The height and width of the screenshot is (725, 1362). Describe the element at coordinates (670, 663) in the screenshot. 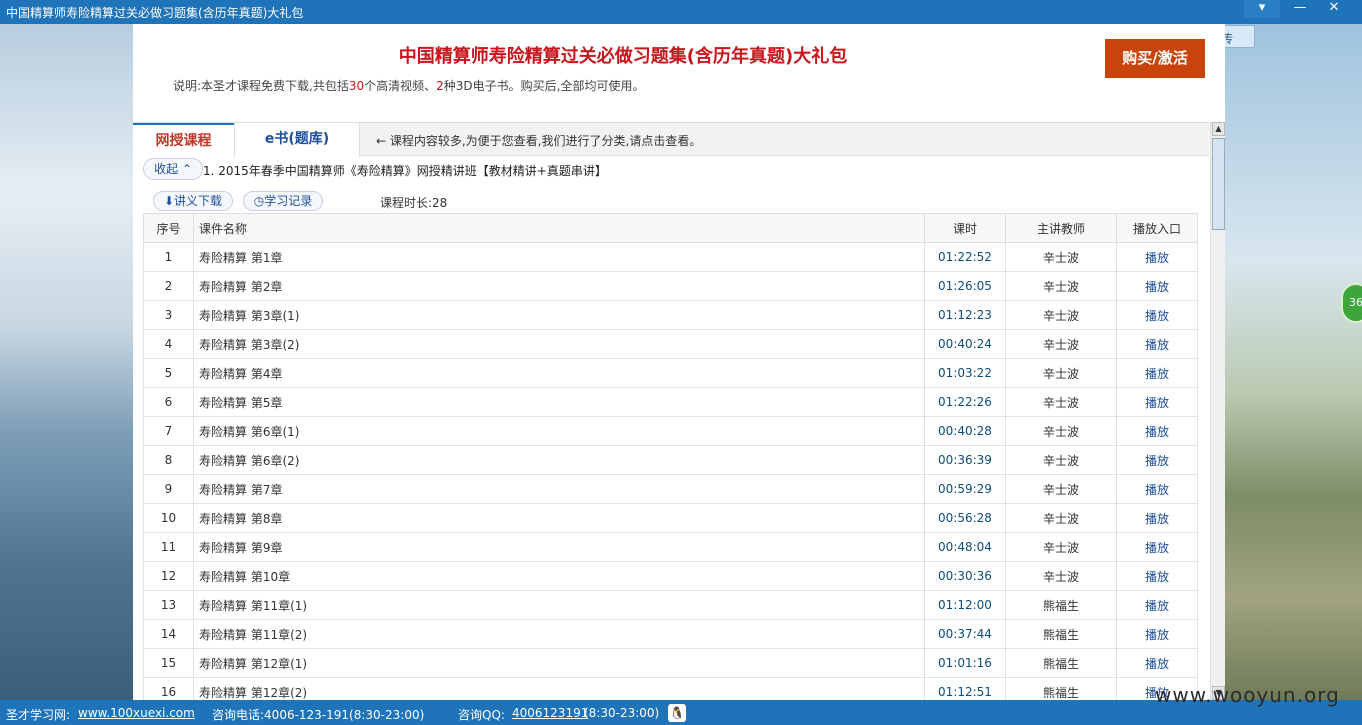

I see `table-row: 15 寿险精算 第12章(1) 01:01:16 熊福生 播放` at that location.